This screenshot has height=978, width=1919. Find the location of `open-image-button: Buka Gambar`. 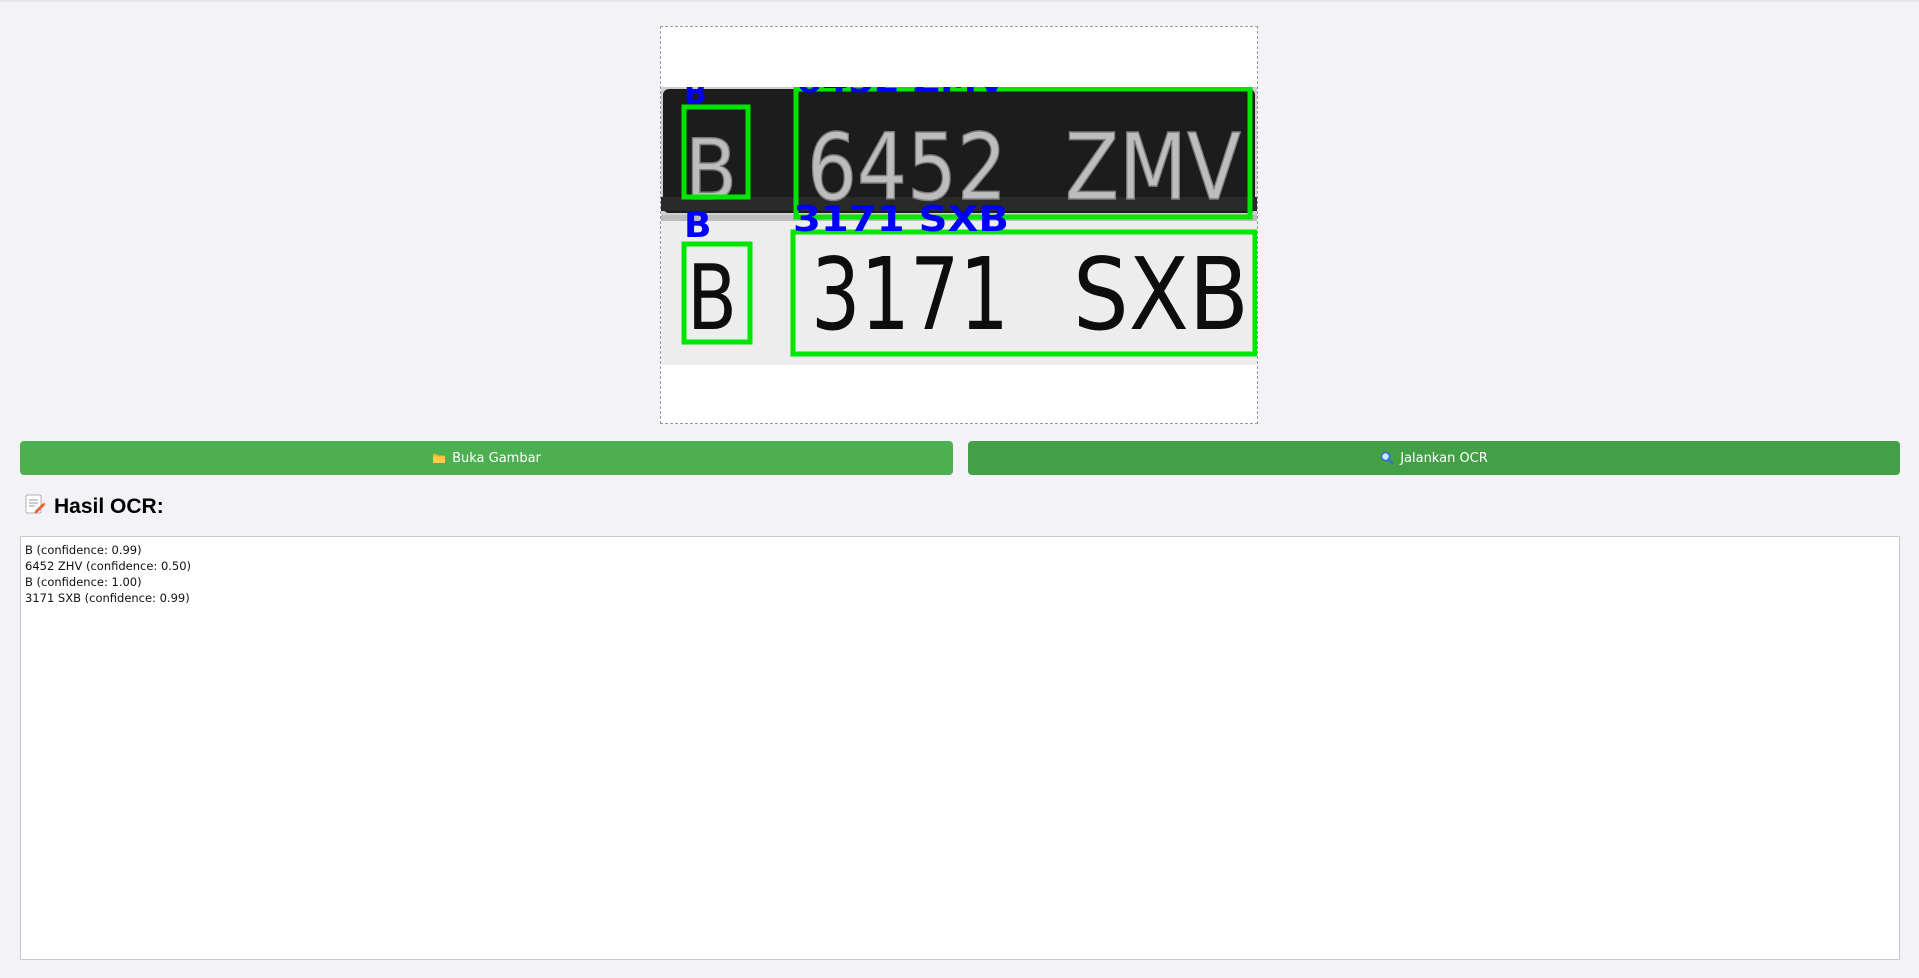

open-image-button: Buka Gambar is located at coordinates (486, 458).